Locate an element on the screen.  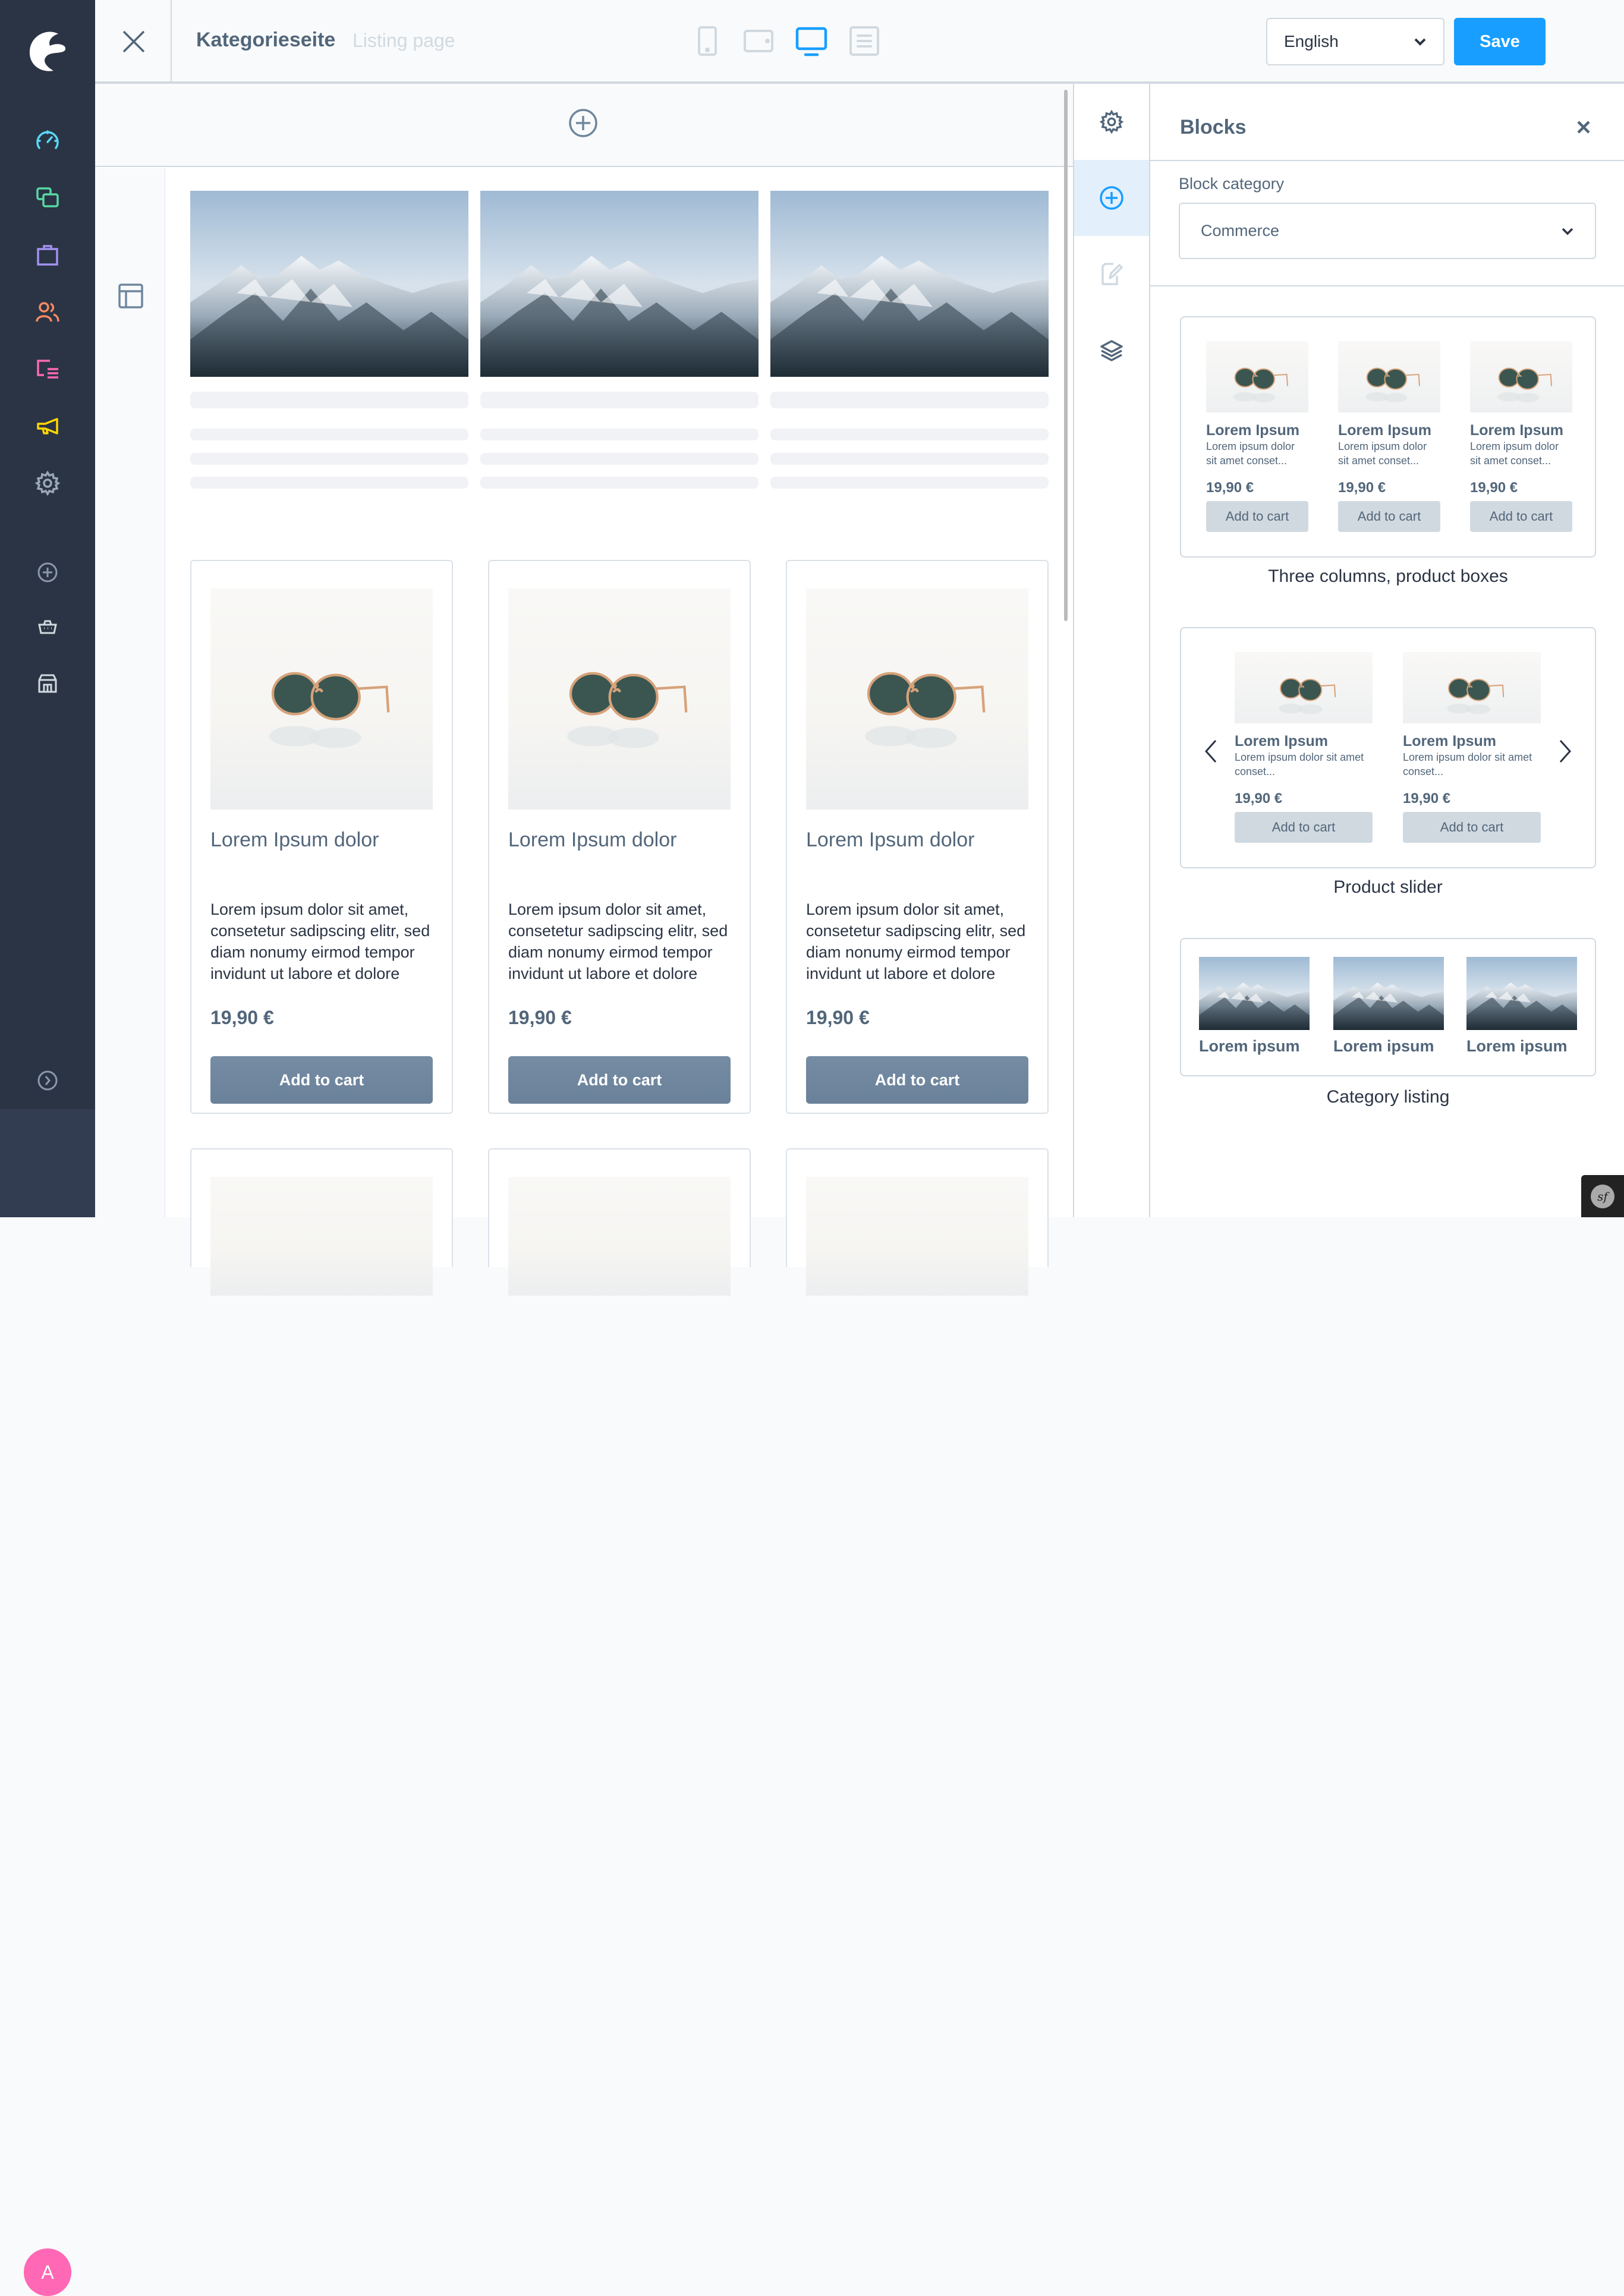
chevron-down-icon is located at coordinates (1420, 41).